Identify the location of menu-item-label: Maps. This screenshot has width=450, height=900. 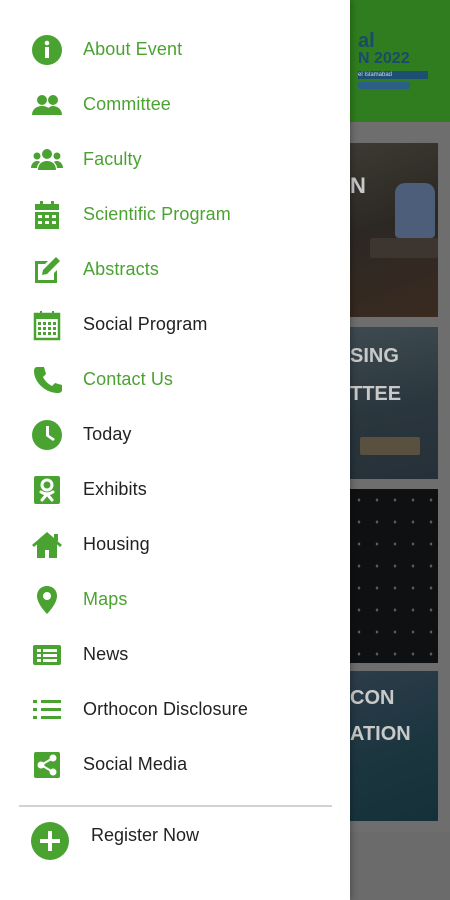
(105, 599).